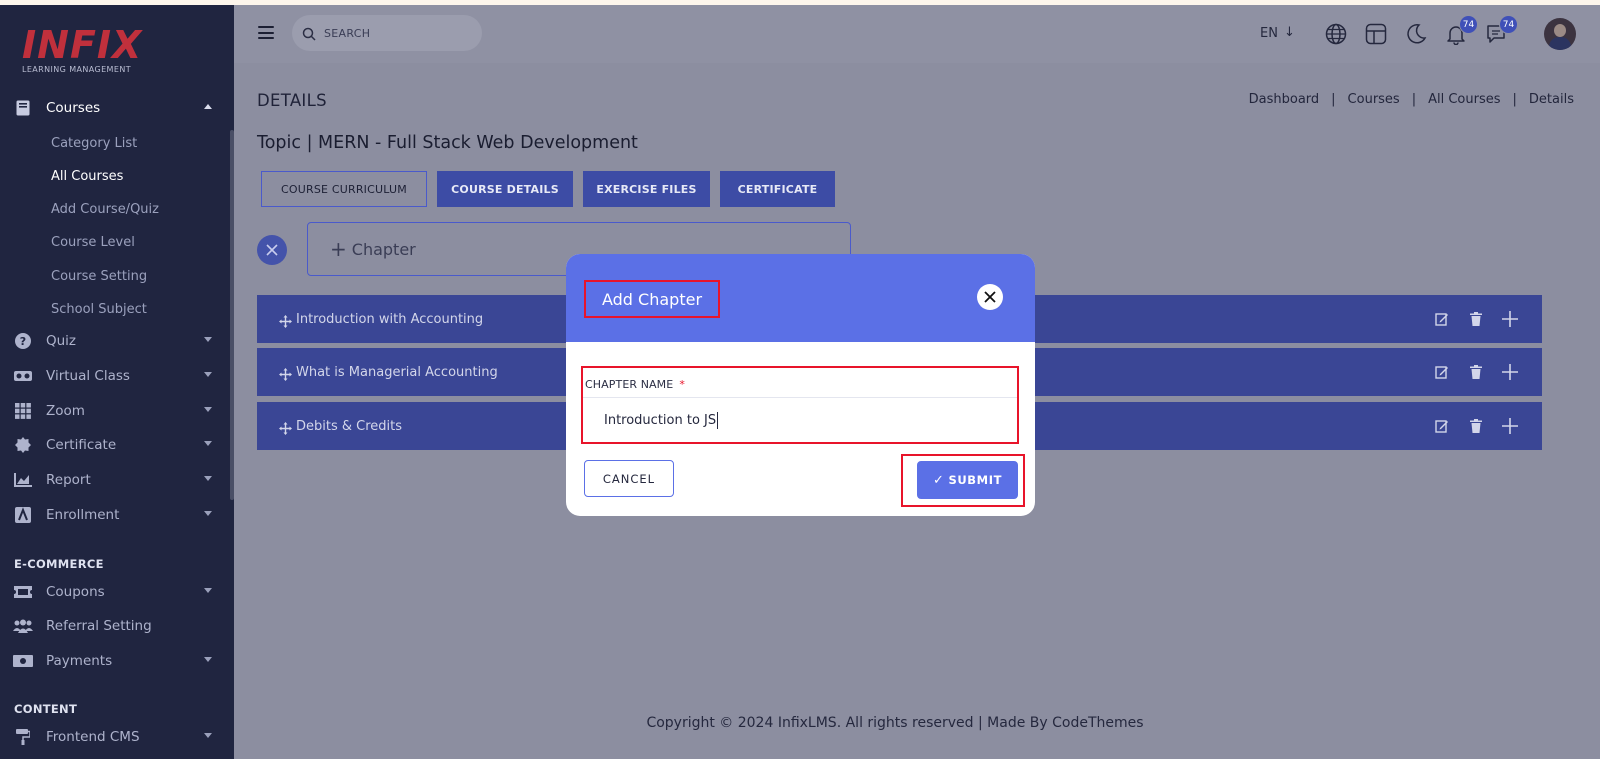  I want to click on sidebar-subitem-course-setting: Course Setting, so click(99, 276).